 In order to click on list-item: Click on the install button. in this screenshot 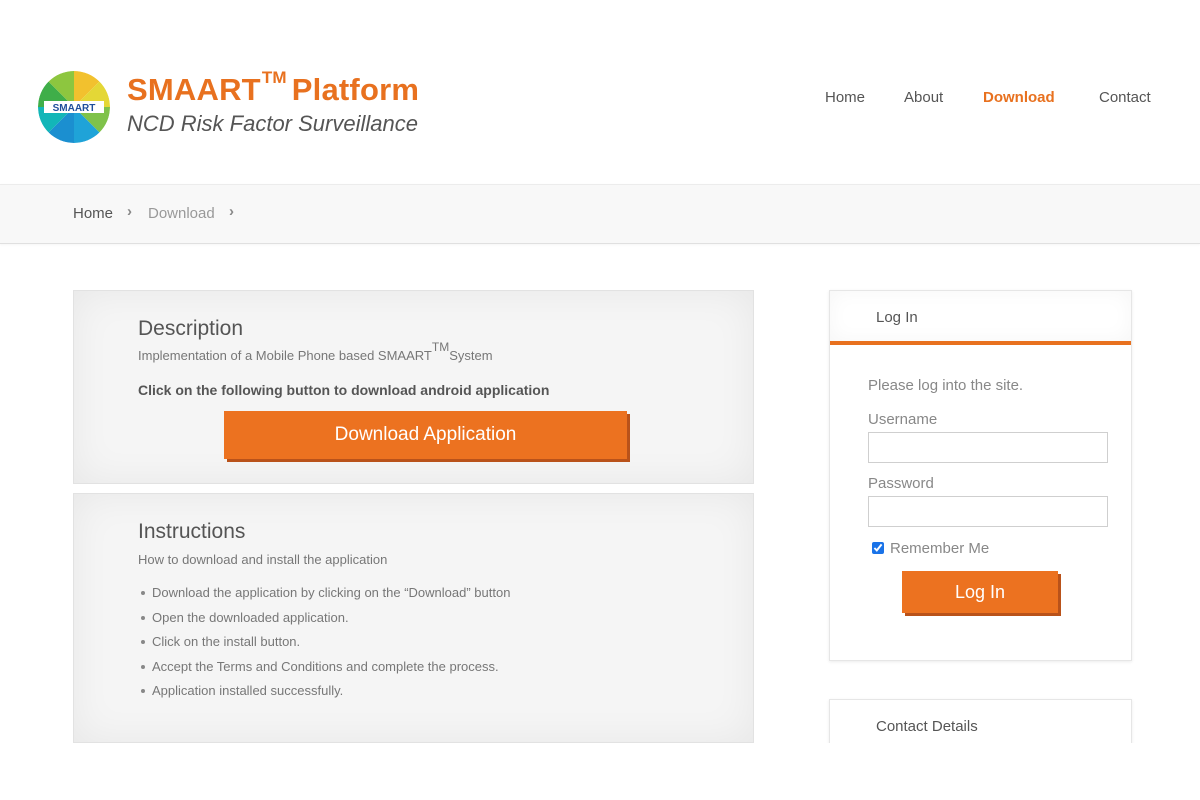, I will do `click(325, 645)`.